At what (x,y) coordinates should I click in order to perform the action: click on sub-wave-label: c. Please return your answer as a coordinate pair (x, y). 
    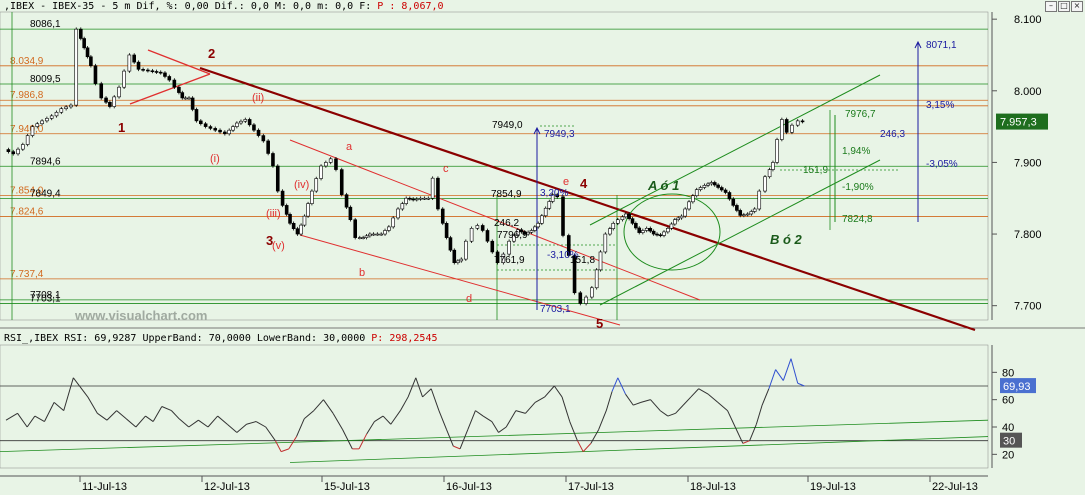
    Looking at the image, I should click on (446, 169).